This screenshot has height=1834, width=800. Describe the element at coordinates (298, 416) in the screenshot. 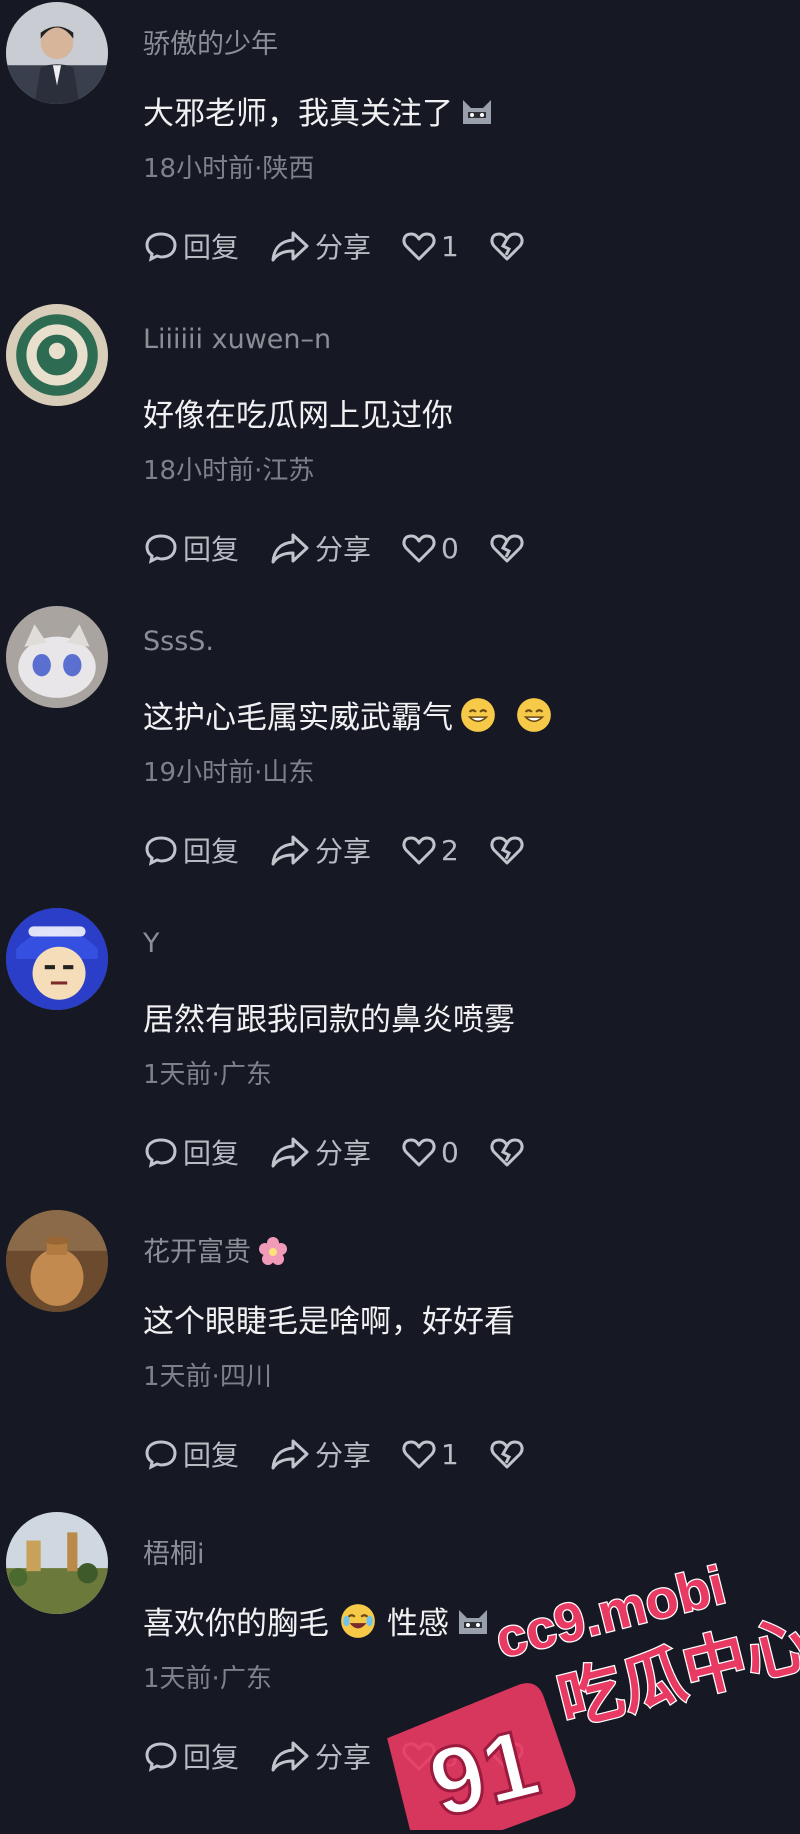

I see `comment-text: 好像在吃瓜网上见过你` at that location.